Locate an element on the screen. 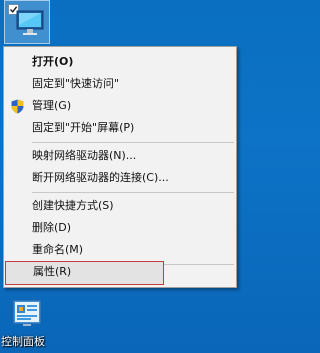  menu-item-create-shortcut: 创建快捷方式(S) is located at coordinates (120, 206).